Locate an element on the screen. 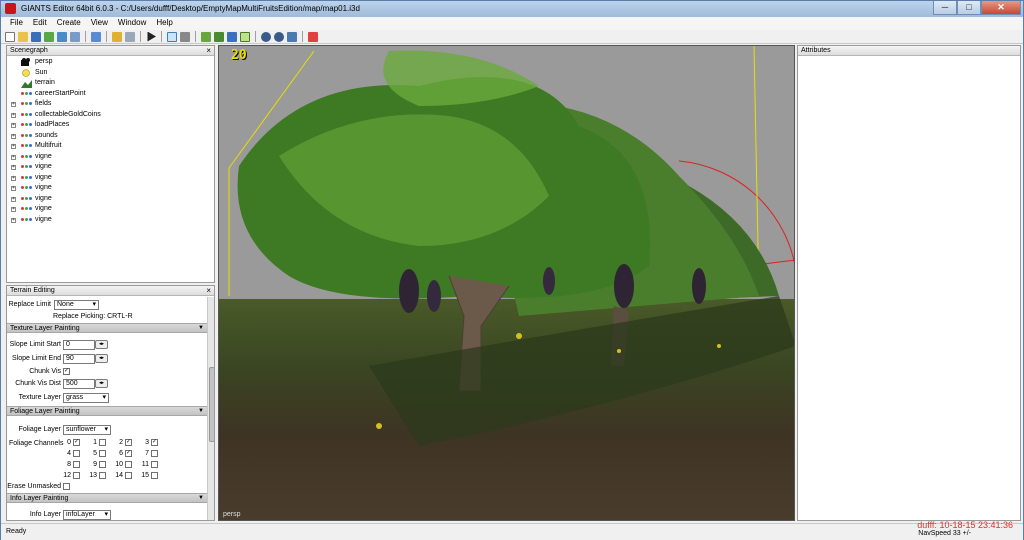 The image size is (1024, 540). scenegraph-item: careerStartPoint is located at coordinates (110, 94).